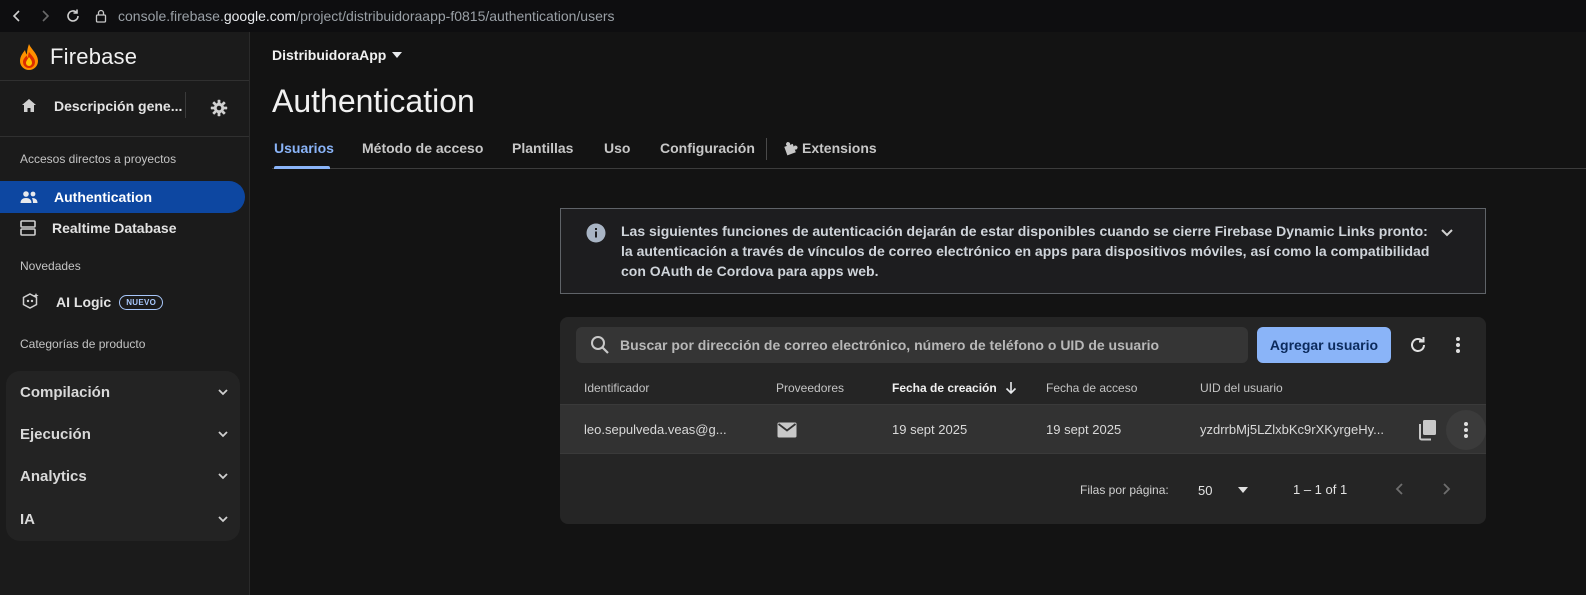  I want to click on expand-banner-button, so click(1447, 232).